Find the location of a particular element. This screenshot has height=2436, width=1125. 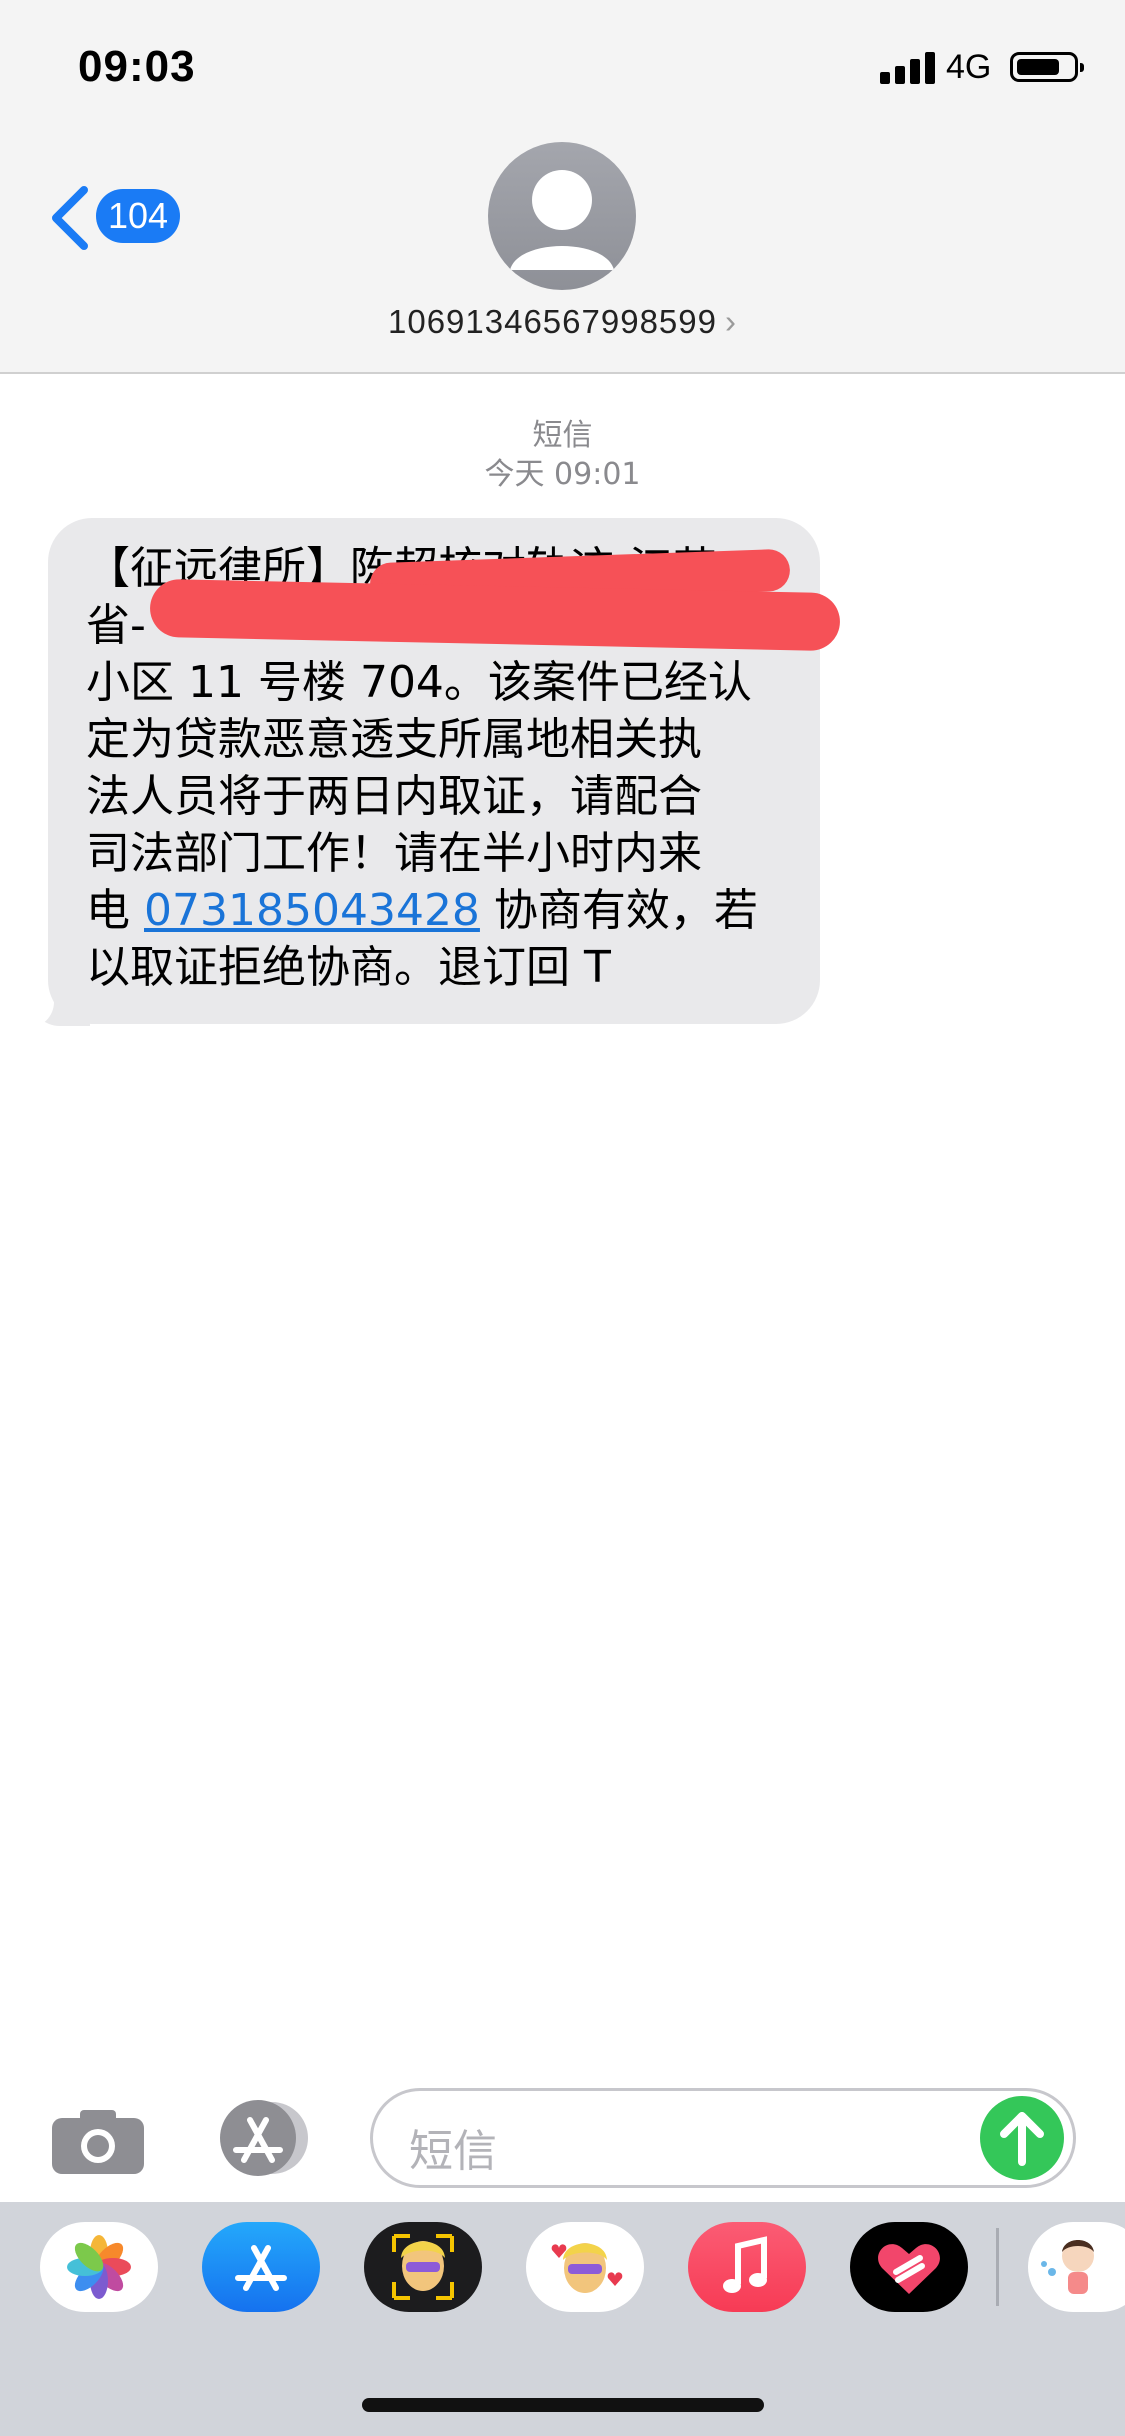

sticker-app-button is located at coordinates (1076, 2267).